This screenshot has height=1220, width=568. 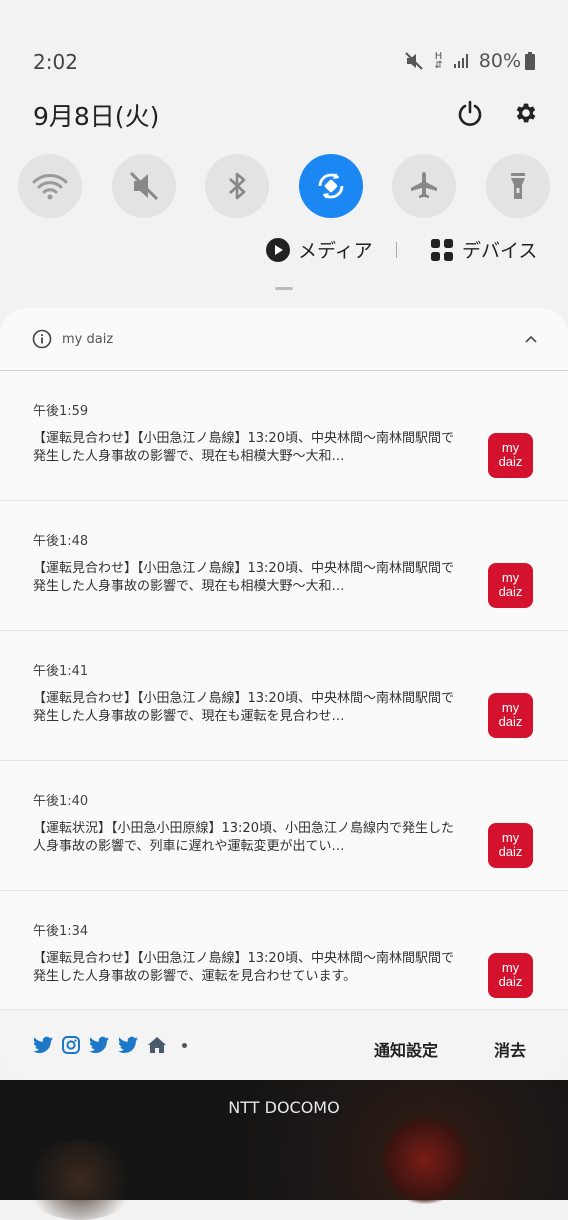 I want to click on divider, so click(x=396, y=250).